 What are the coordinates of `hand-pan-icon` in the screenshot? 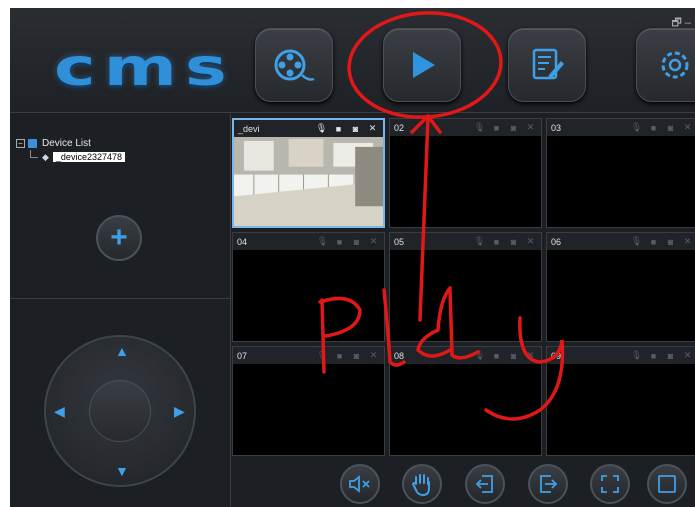 It's located at (420, 485).